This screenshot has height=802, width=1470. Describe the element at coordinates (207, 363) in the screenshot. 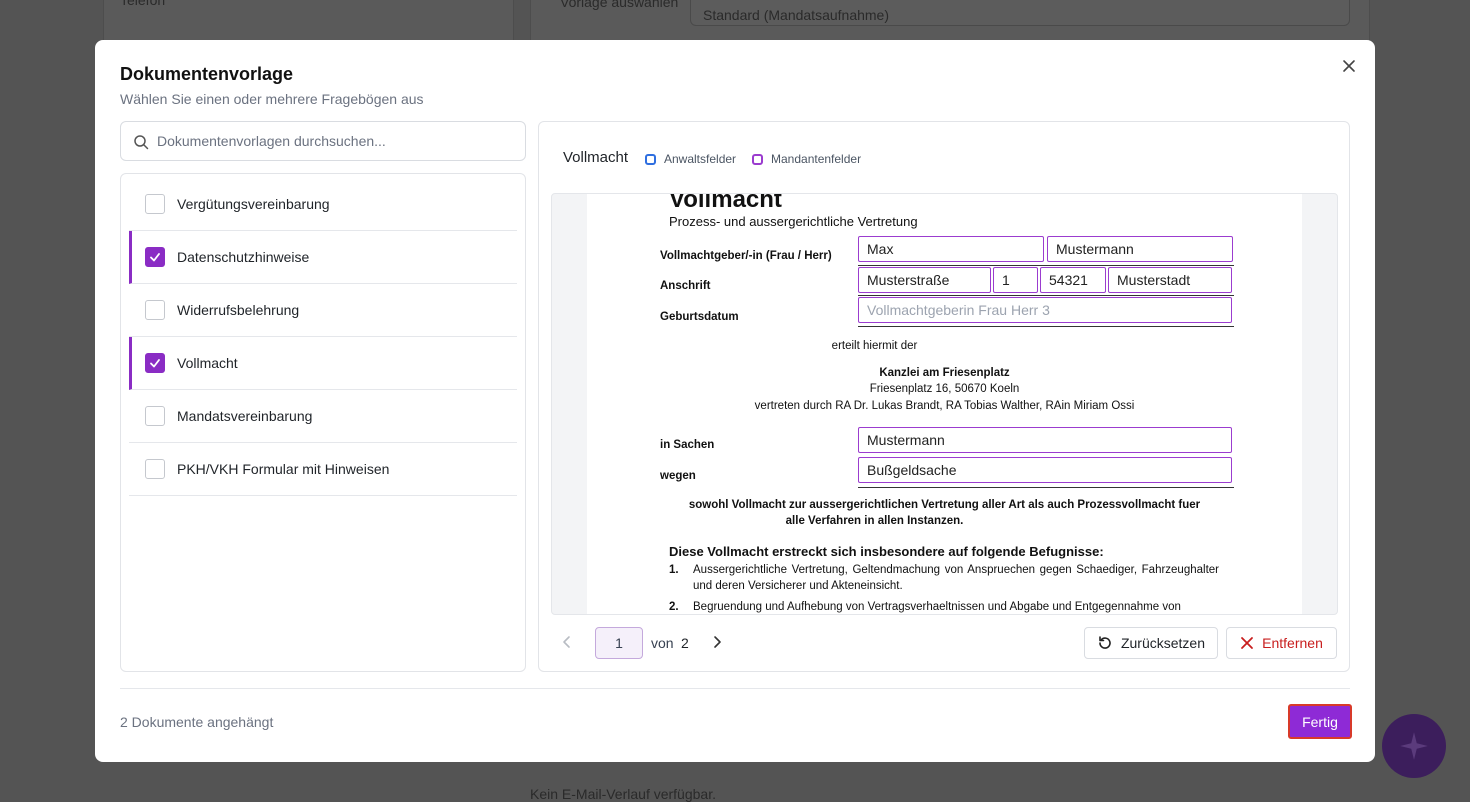

I see `template-label: Vollmacht` at that location.